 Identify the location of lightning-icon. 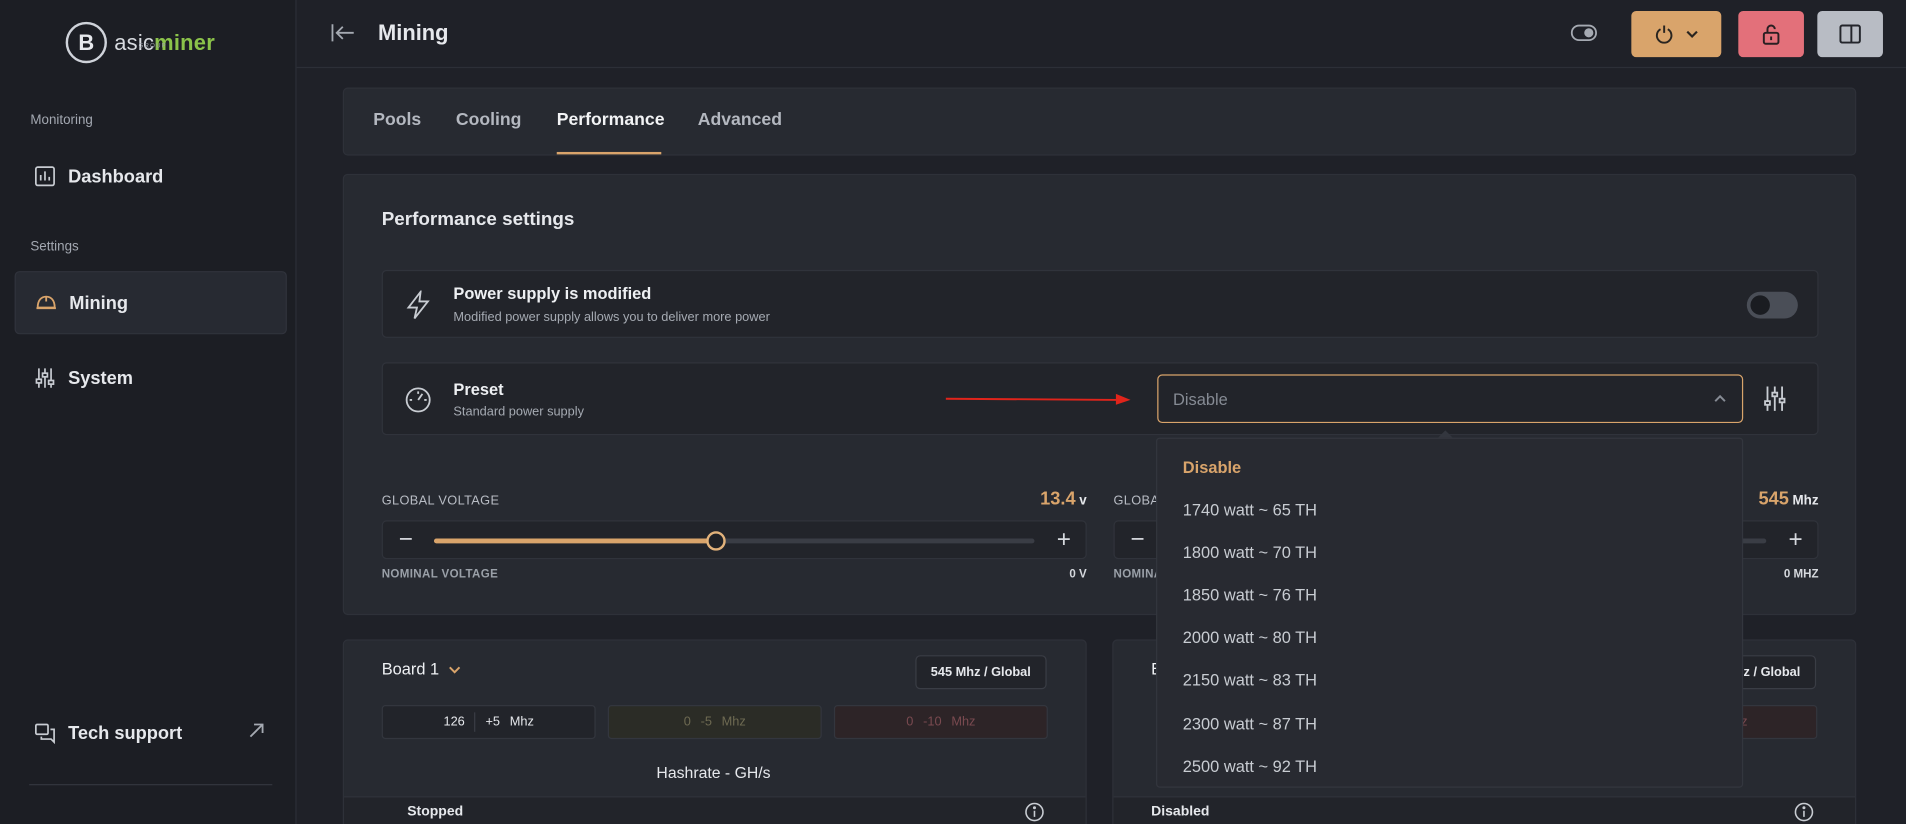
(418, 305).